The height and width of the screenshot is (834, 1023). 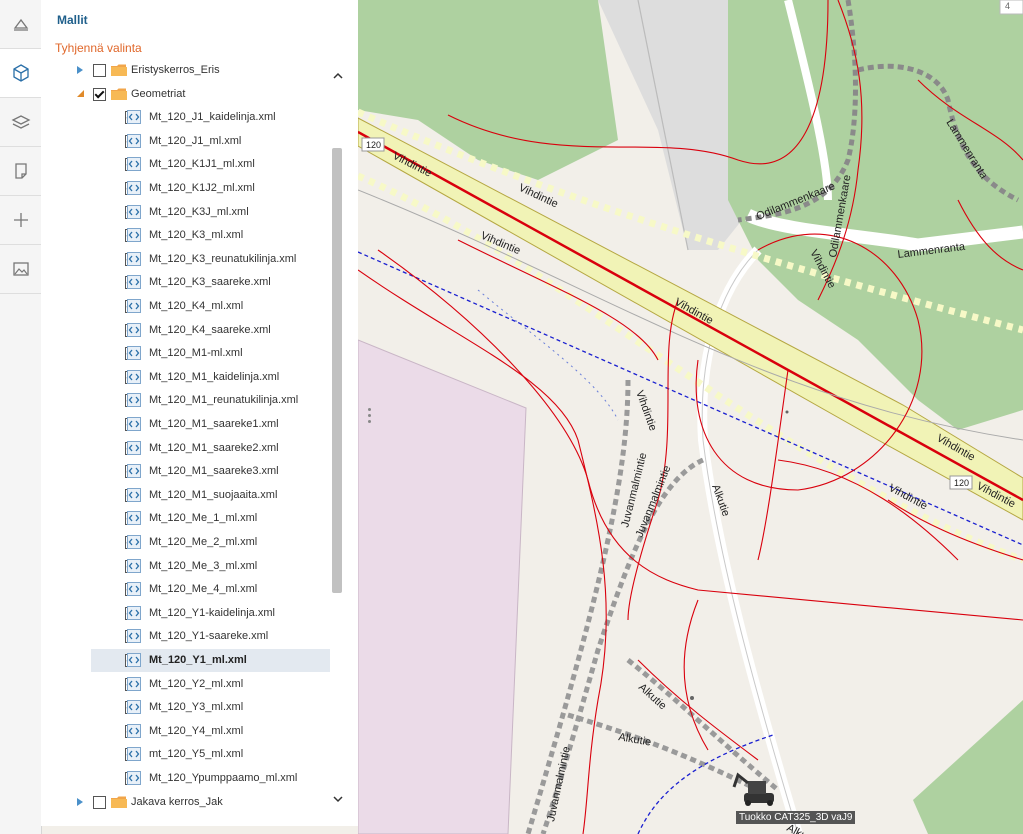 I want to click on tree-file-row: Mt_120_M1_suojaaita.xml, so click(x=185, y=495).